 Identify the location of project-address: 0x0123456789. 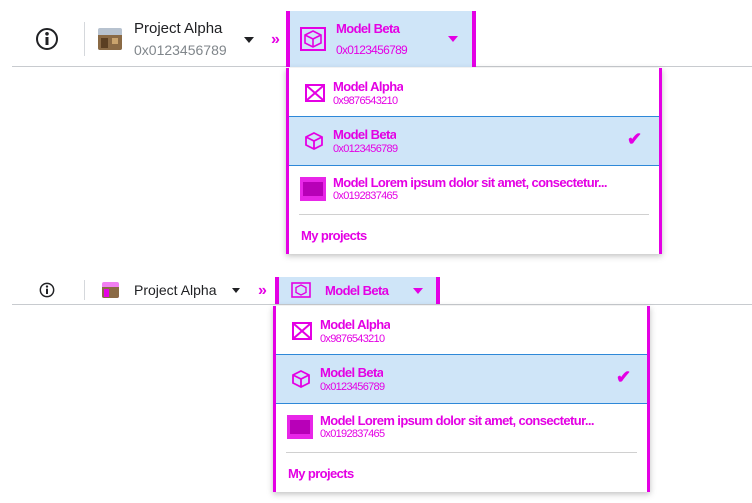
(180, 50).